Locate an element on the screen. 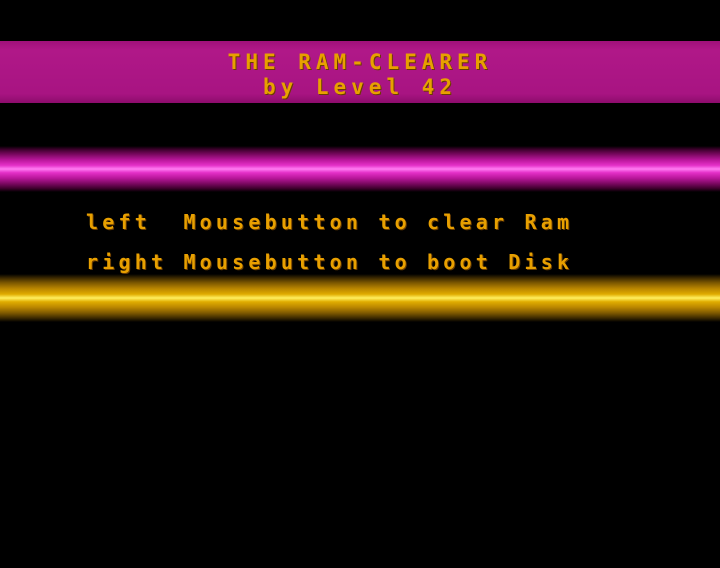 The width and height of the screenshot is (720, 568). instruction-right-mousebutton: right Mousebutton to boot Disk is located at coordinates (330, 262).